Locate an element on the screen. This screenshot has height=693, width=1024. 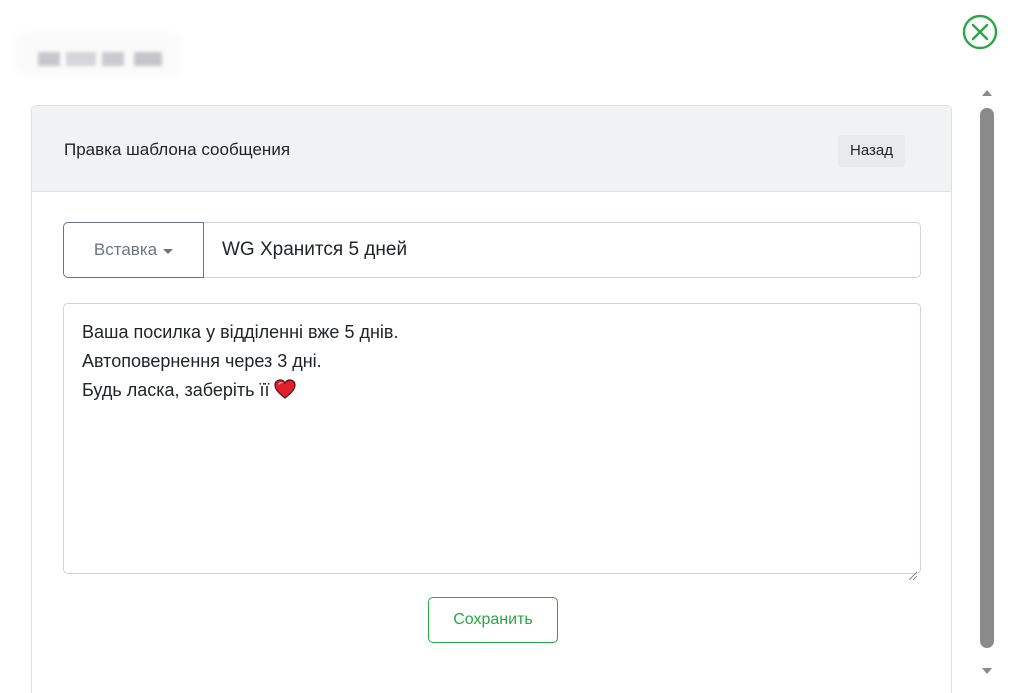
heart-icon is located at coordinates (284, 393).